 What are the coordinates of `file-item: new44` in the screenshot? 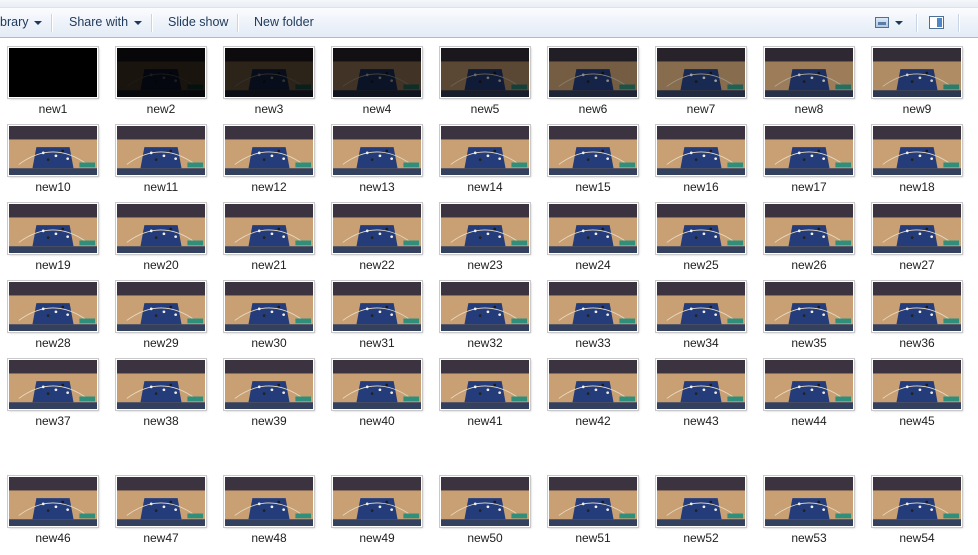 It's located at (809, 389).